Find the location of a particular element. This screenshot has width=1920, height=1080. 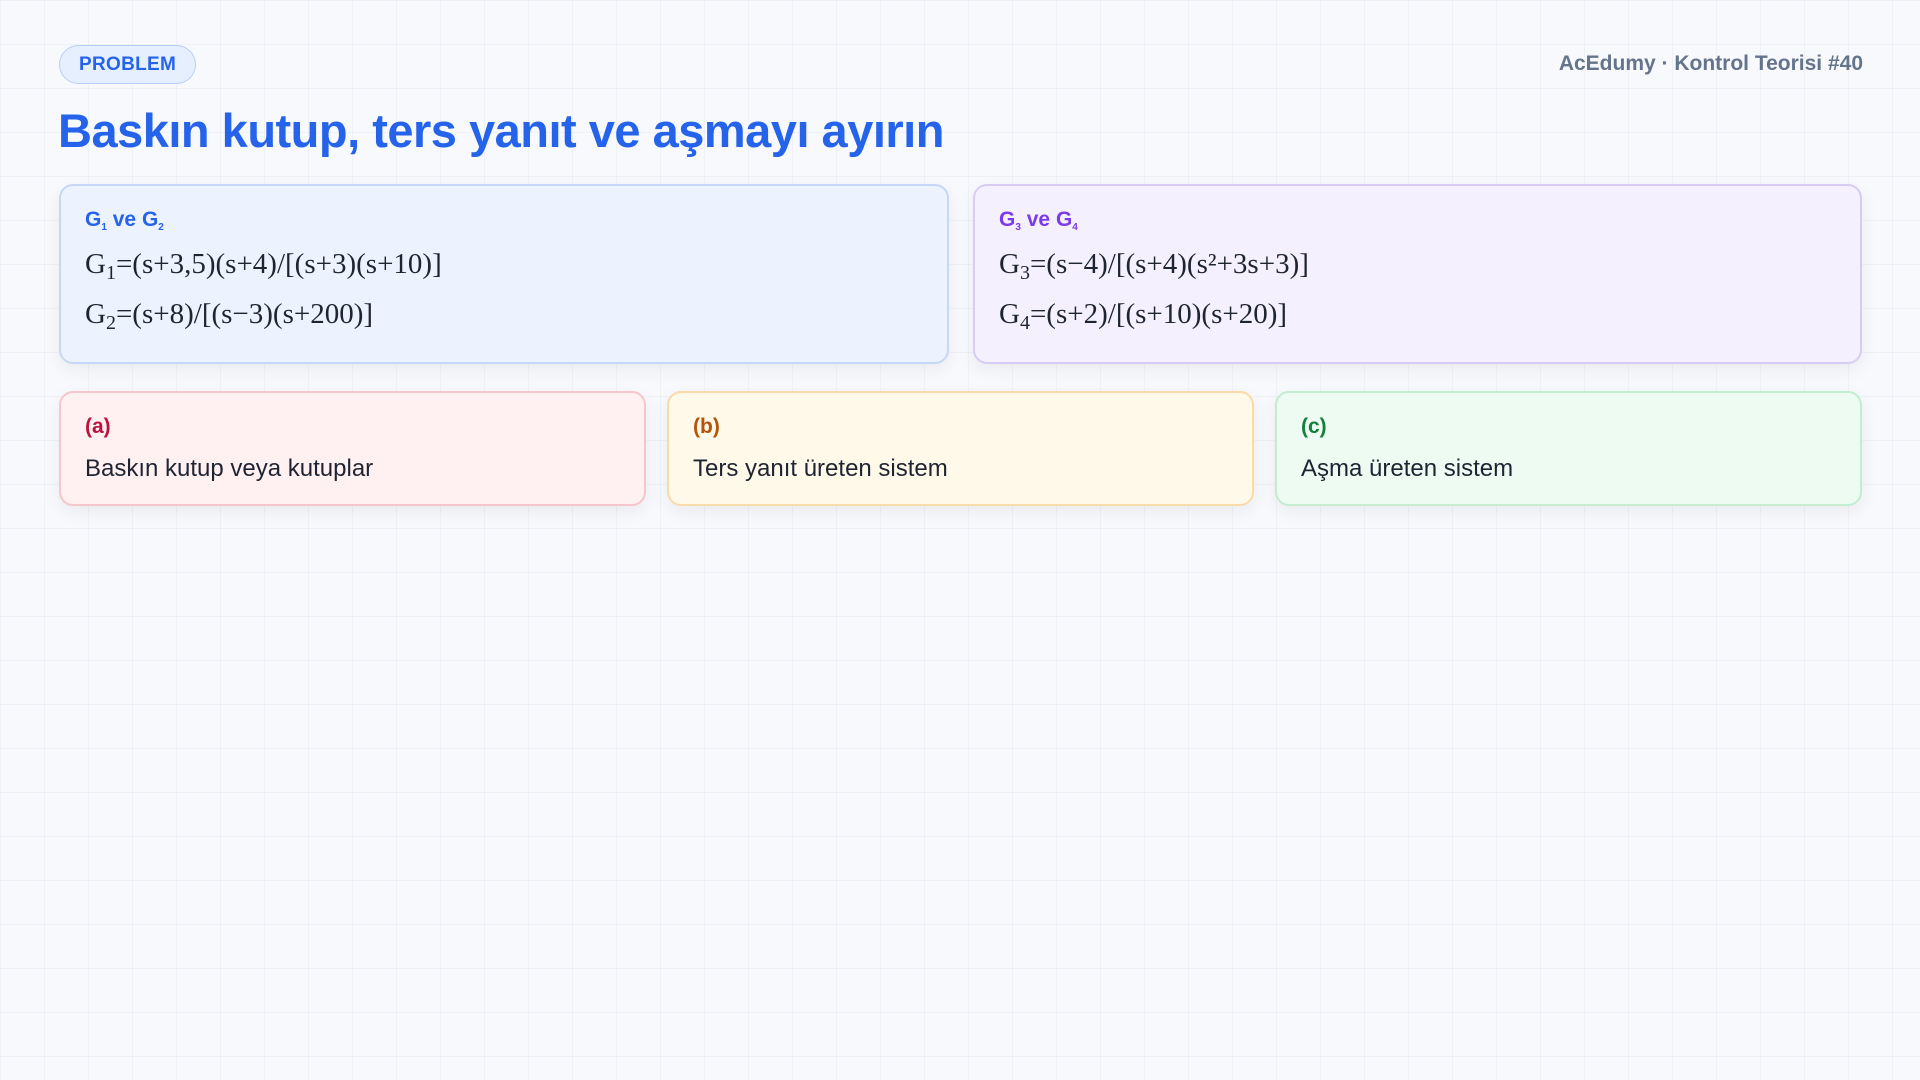

question-text: Aşma üreten sistem is located at coordinates (1407, 468).